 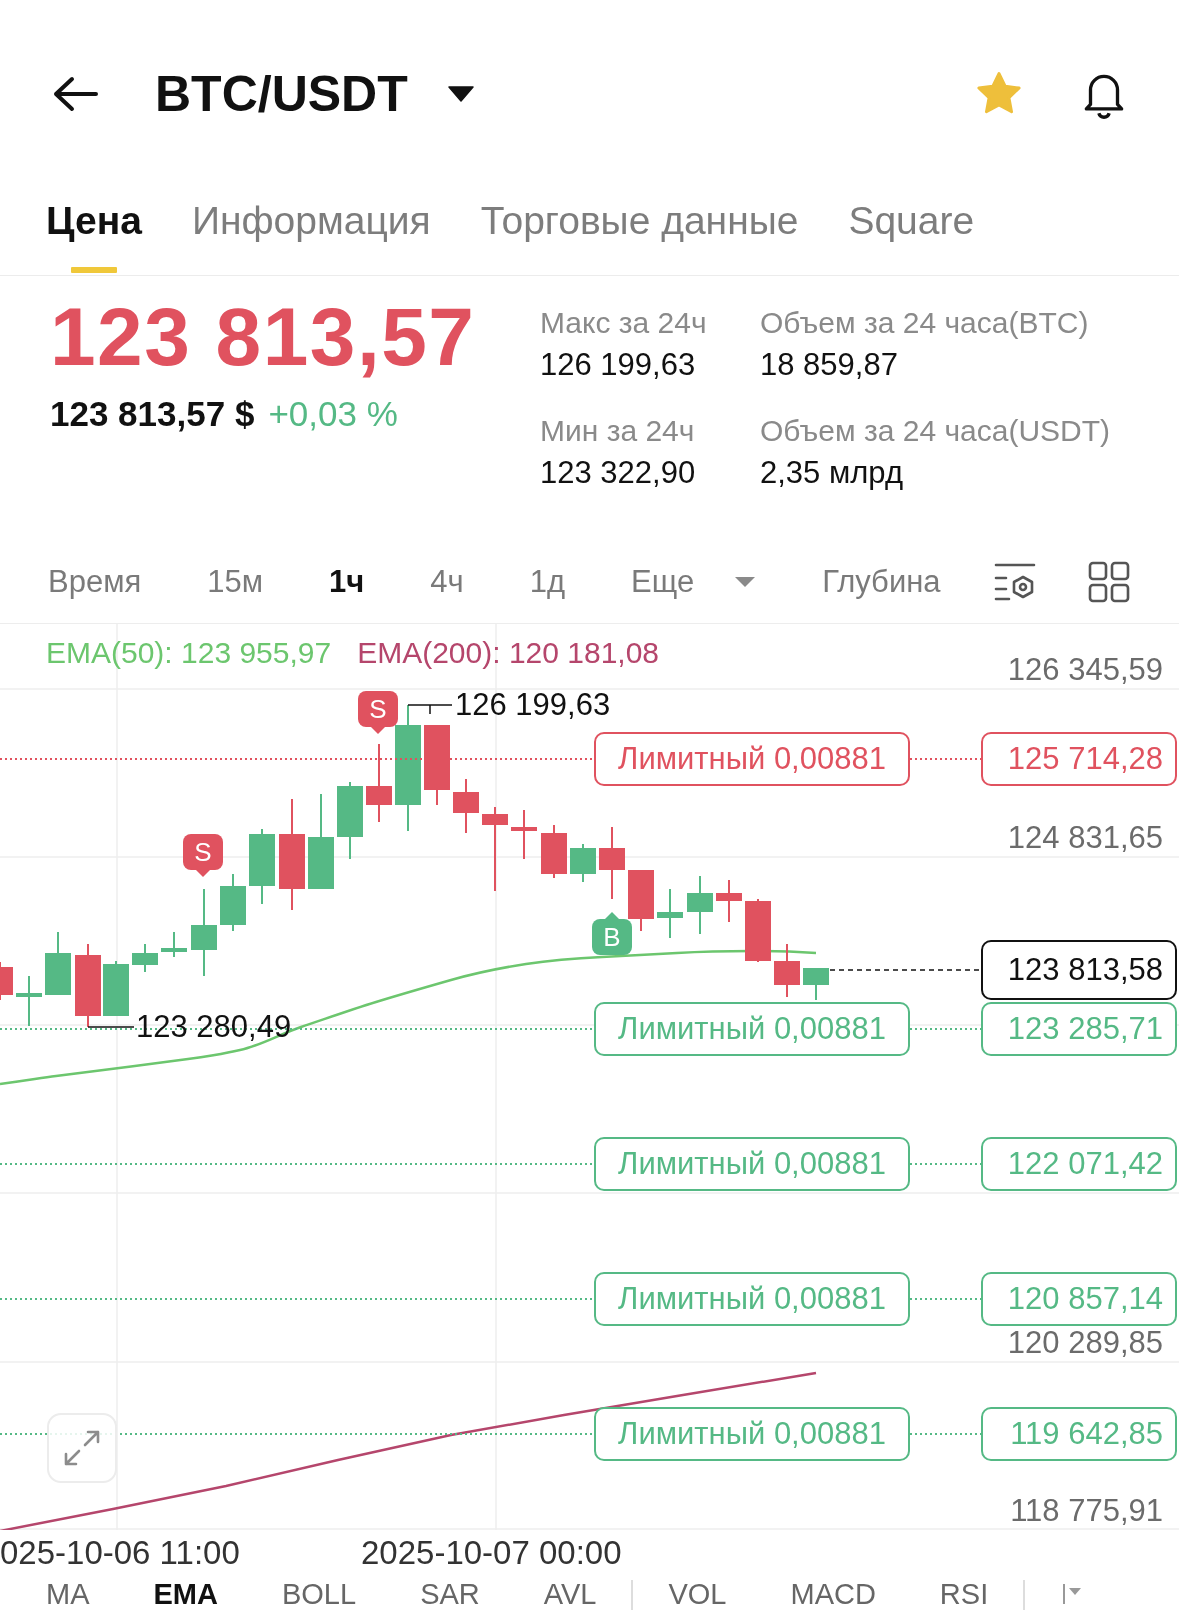 What do you see at coordinates (319, 1594) in the screenshot?
I see `indicator-tab: BOLL` at bounding box center [319, 1594].